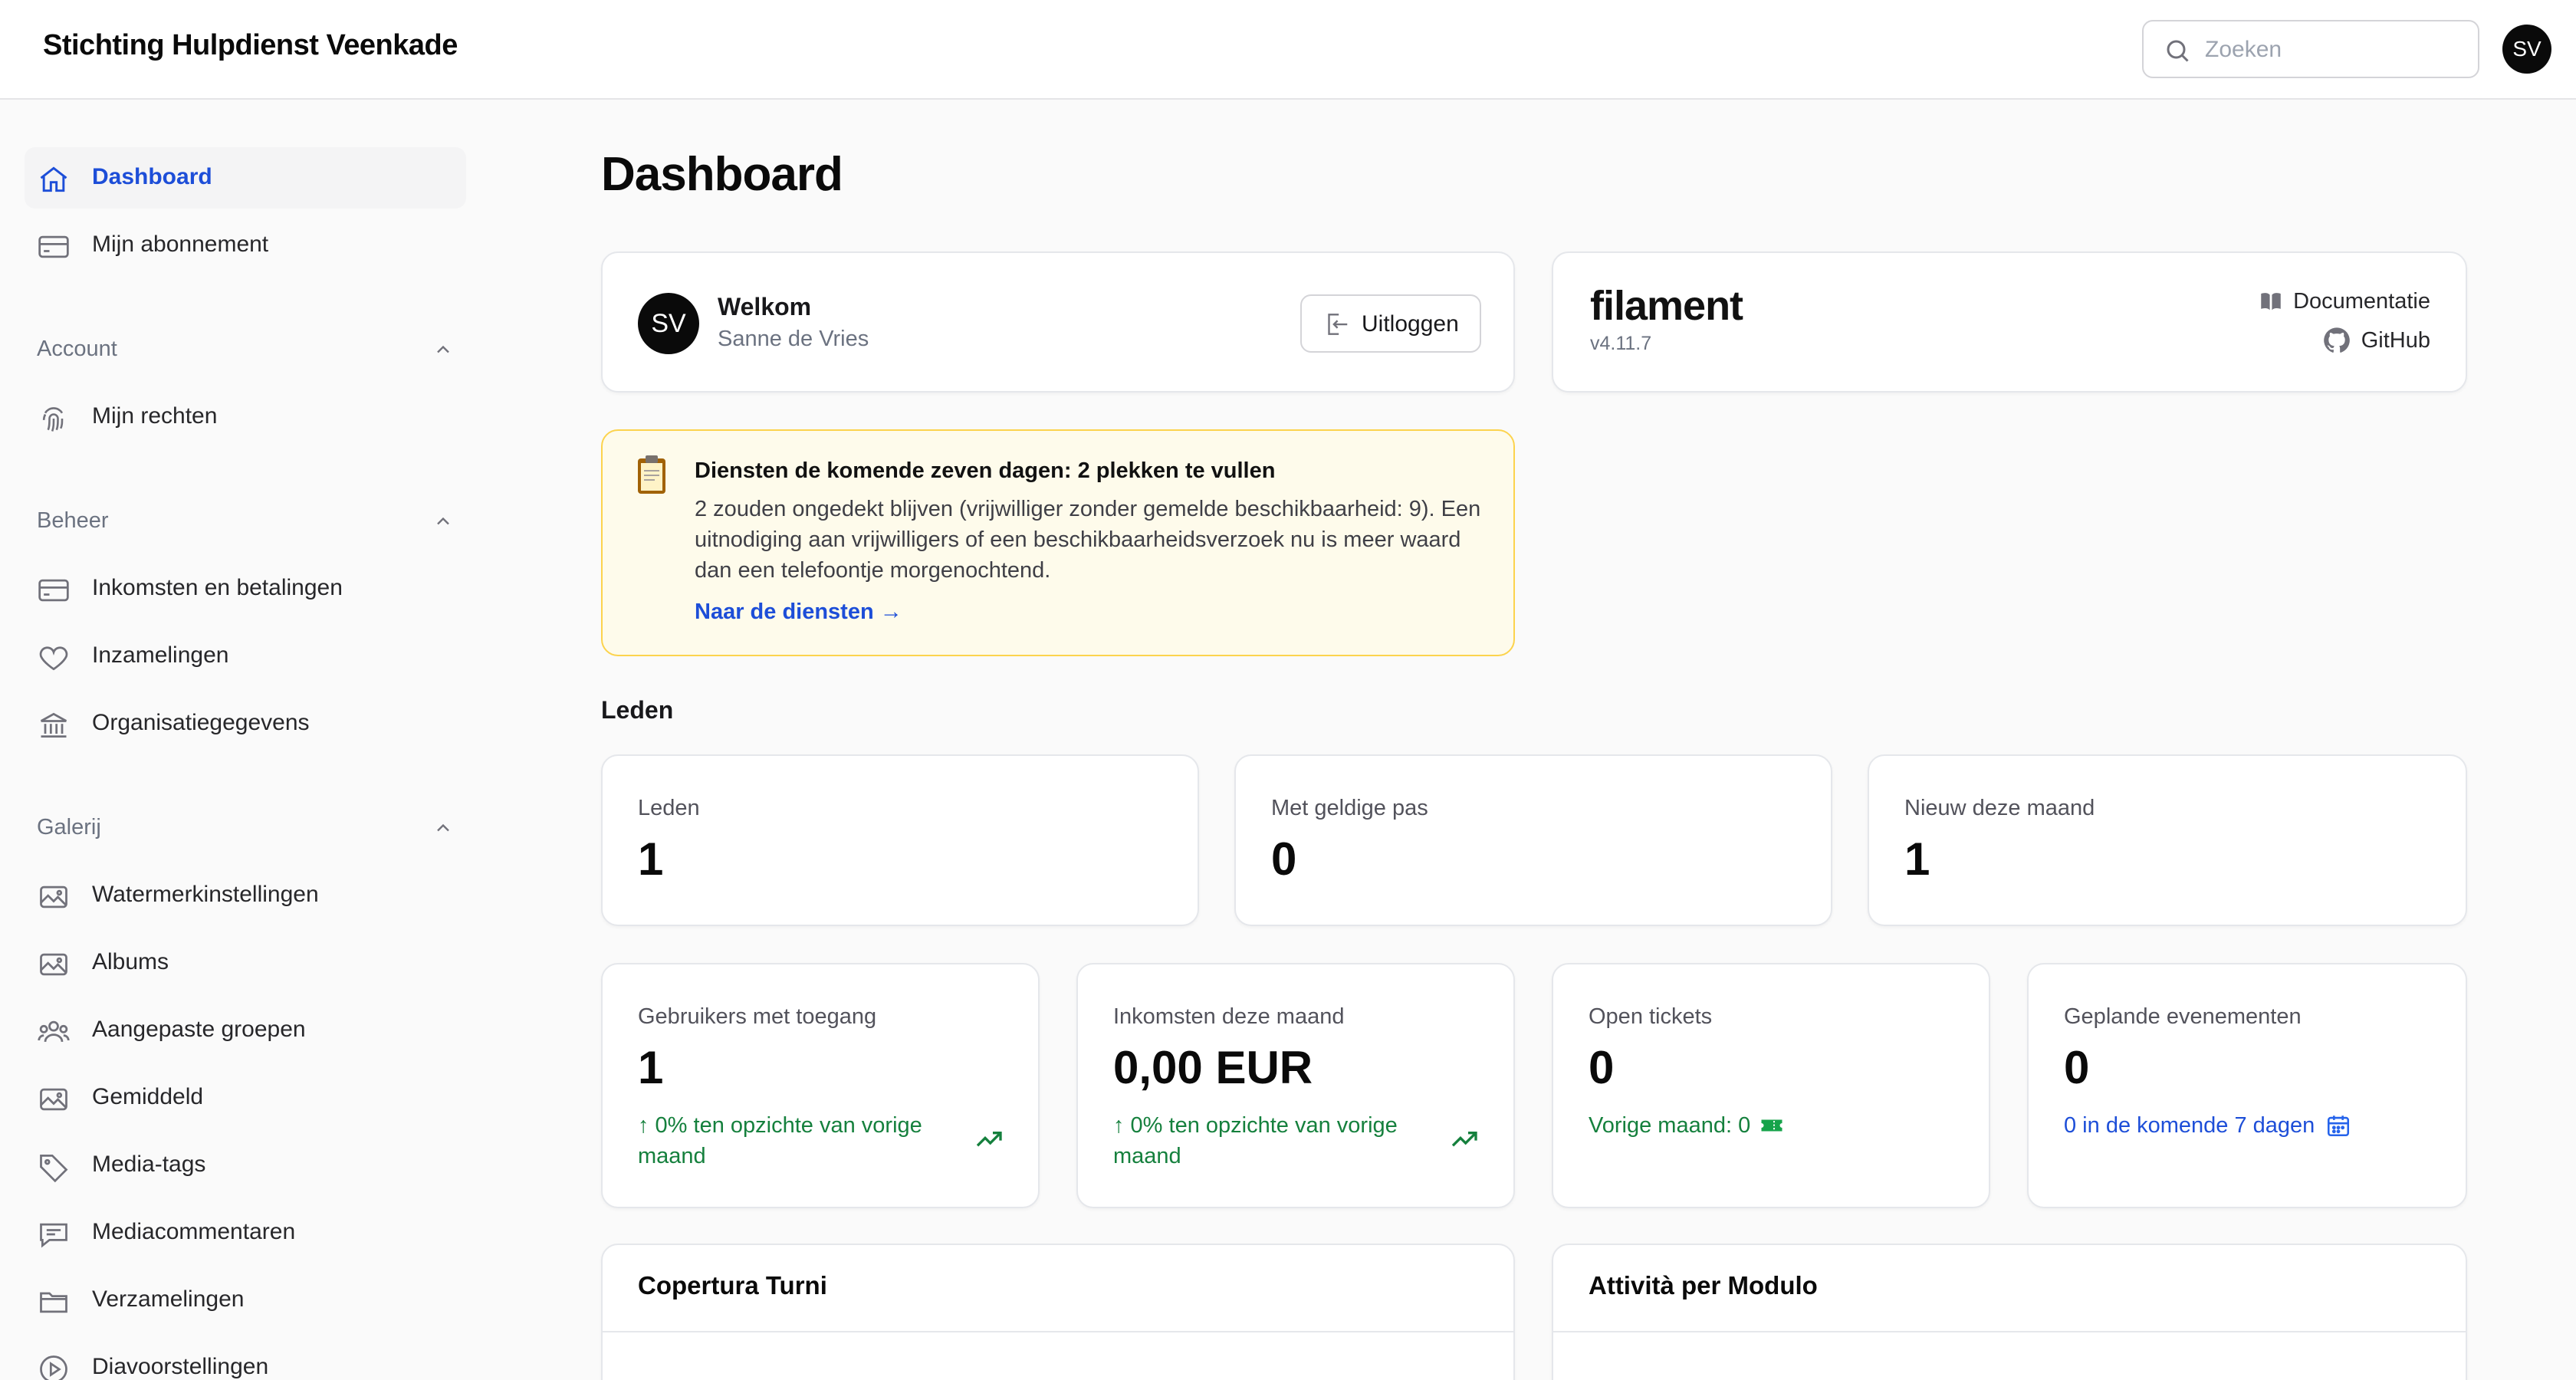  Describe the element at coordinates (218, 588) in the screenshot. I see `sidebar-item-label: Inkomsten en betalingen` at that location.